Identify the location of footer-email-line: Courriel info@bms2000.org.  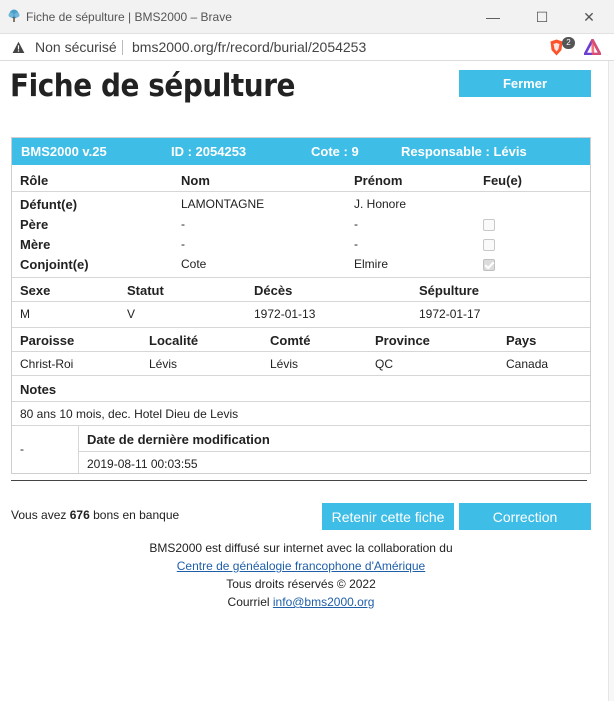
(301, 602).